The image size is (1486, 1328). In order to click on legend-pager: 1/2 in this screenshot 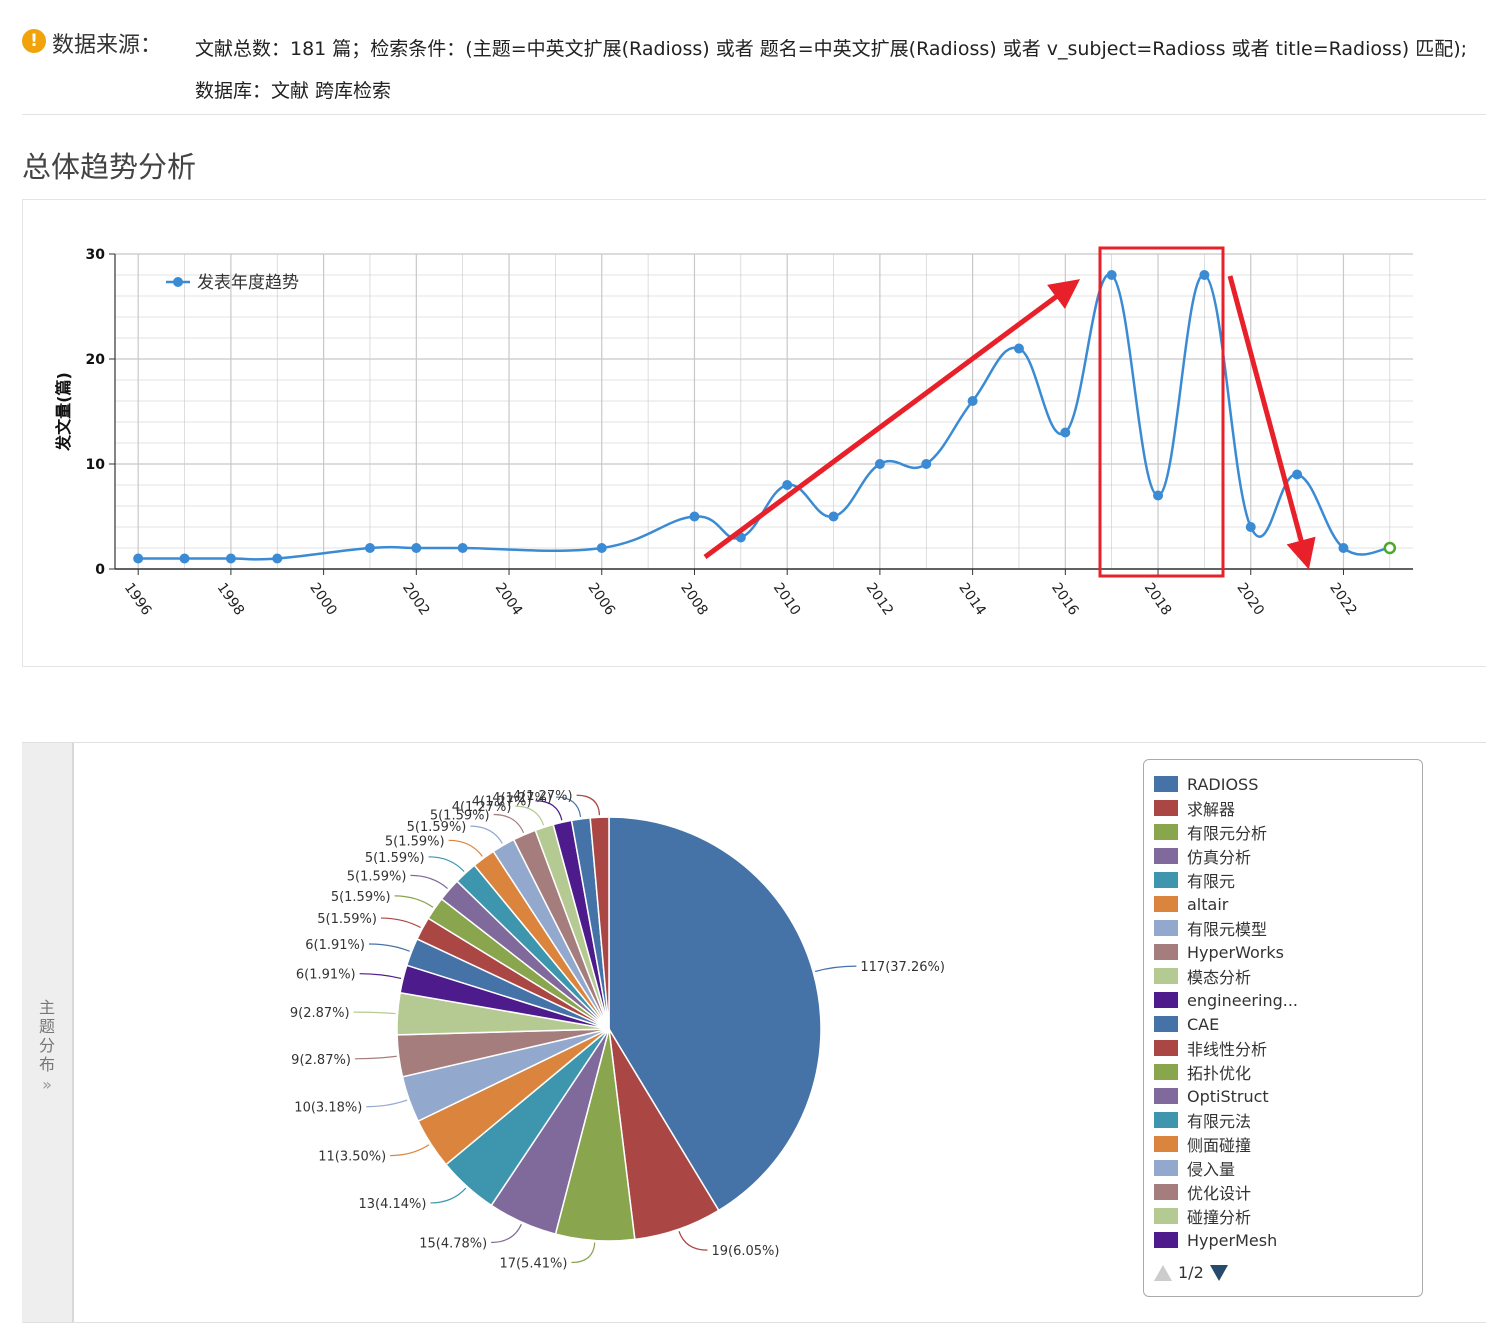, I will do `click(1191, 1272)`.